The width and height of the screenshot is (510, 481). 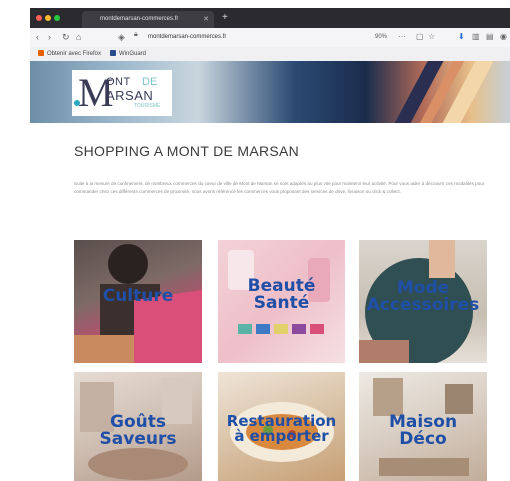 I want to click on logo-text: ARSAN, so click(x=130, y=95).